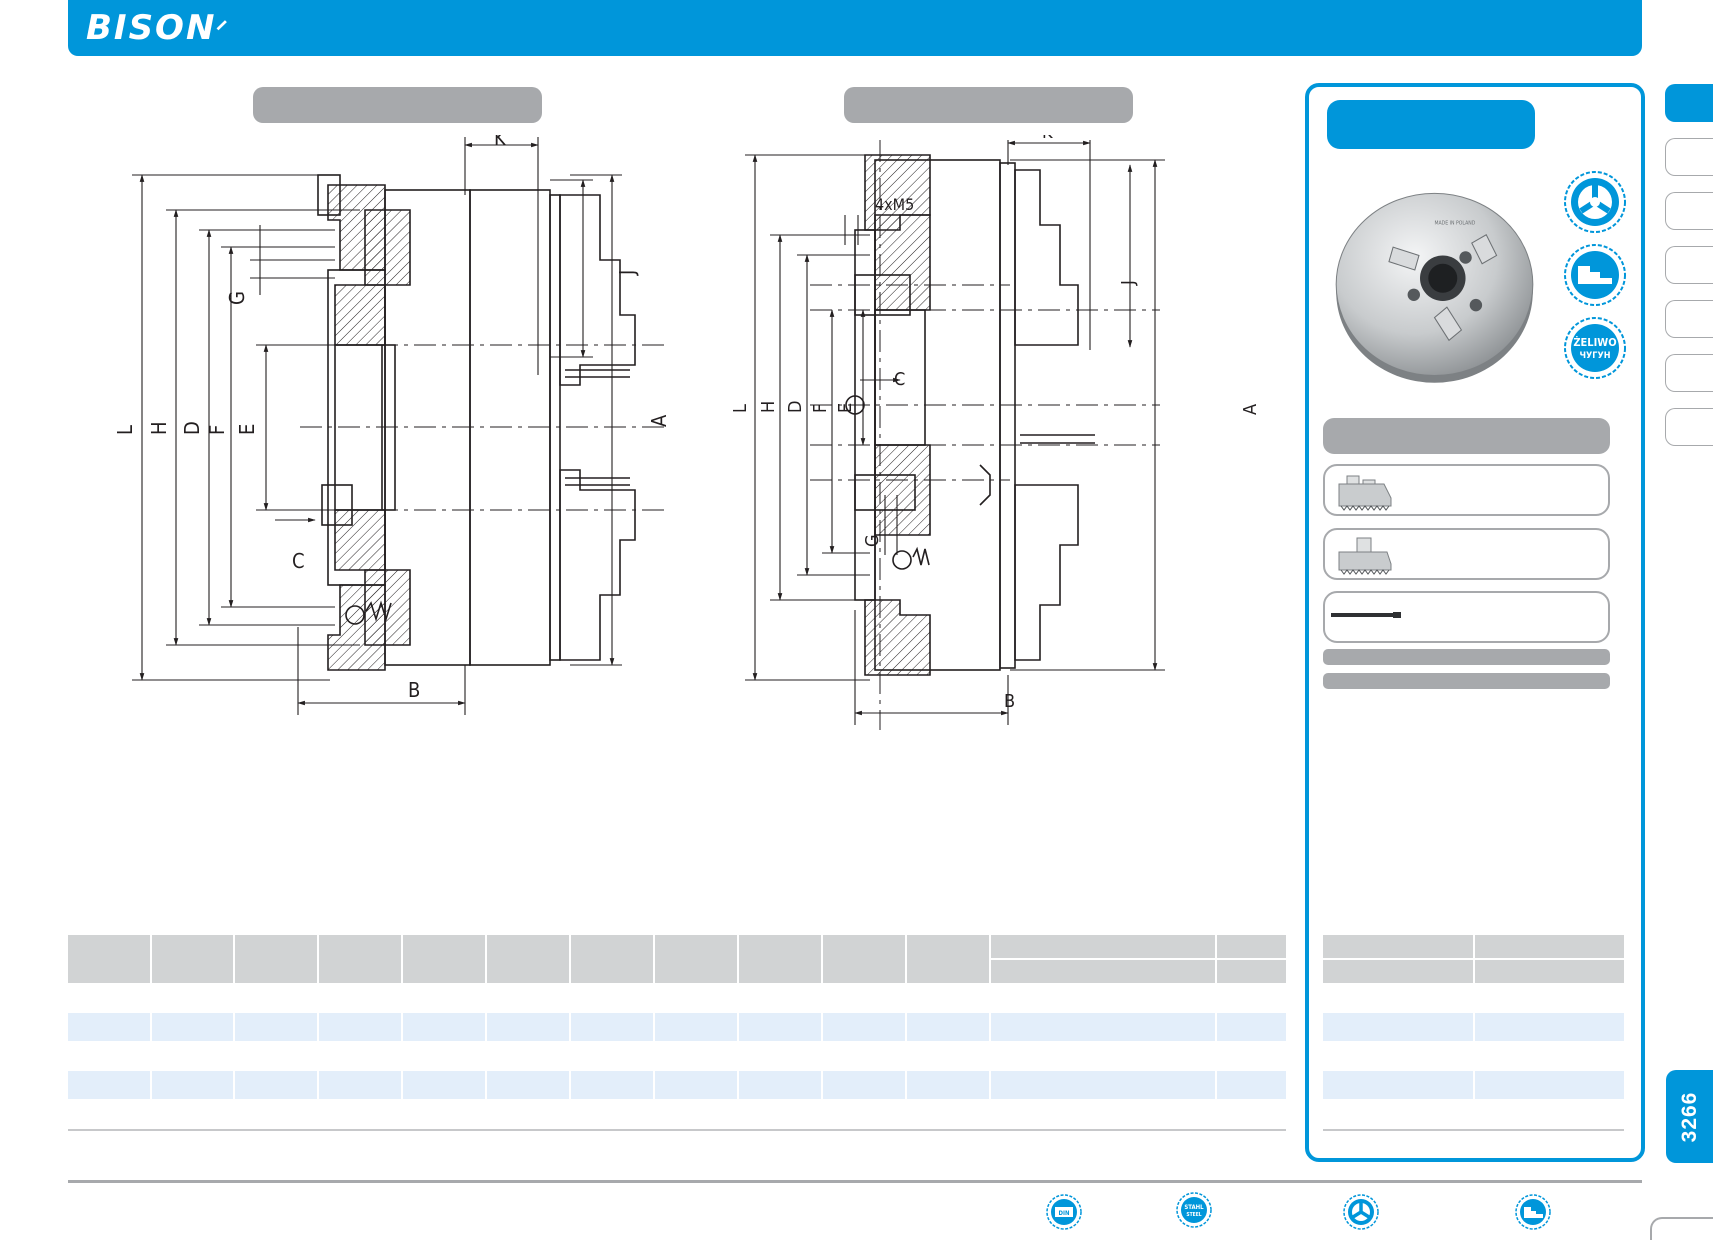  I want to click on chuck-engraving: MADE IN POLAND, so click(1455, 223).